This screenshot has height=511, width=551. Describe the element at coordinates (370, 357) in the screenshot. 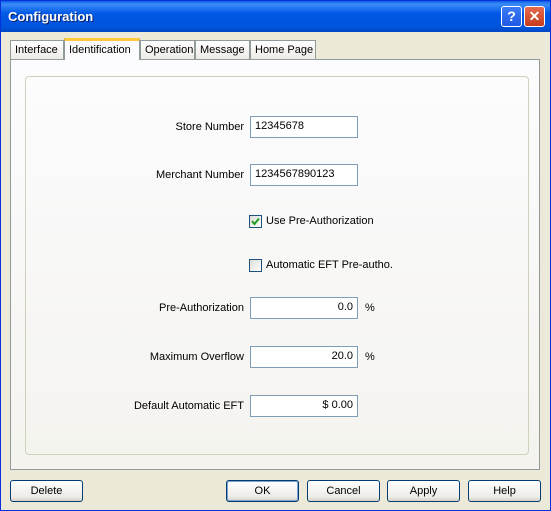

I see `max-overflow-unit: %` at that location.